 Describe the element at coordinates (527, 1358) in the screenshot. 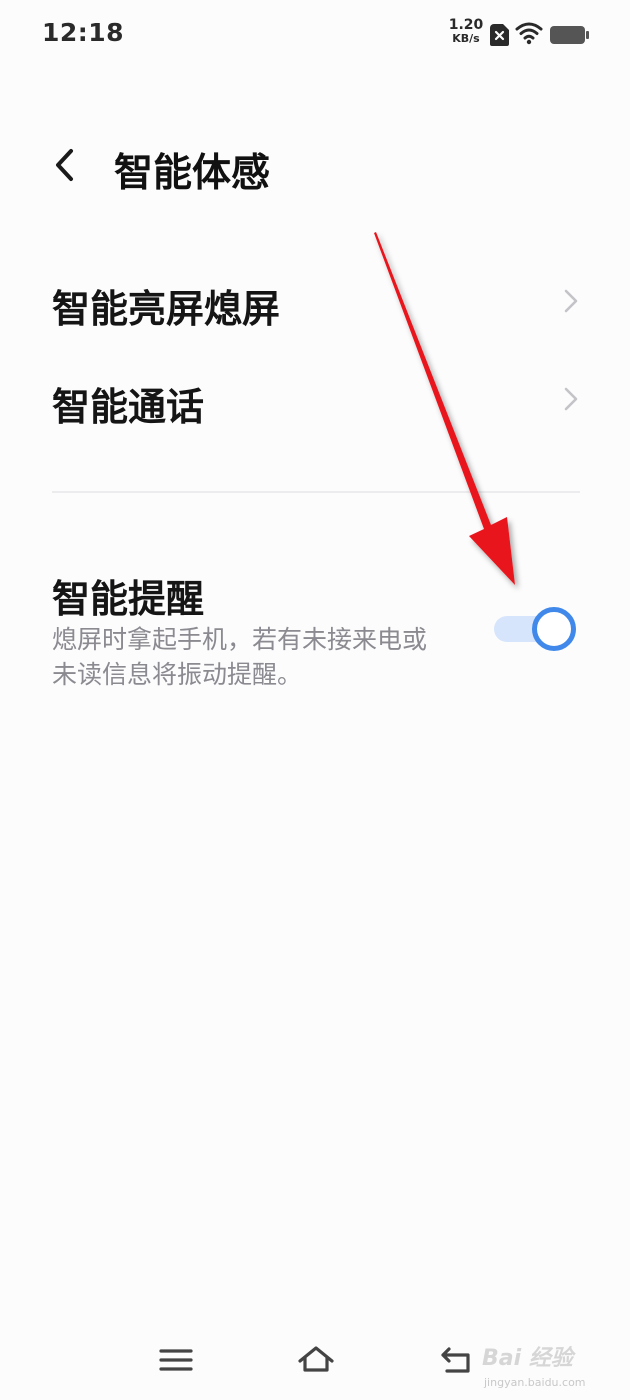

I see `watermark-text: Bai 经验` at that location.